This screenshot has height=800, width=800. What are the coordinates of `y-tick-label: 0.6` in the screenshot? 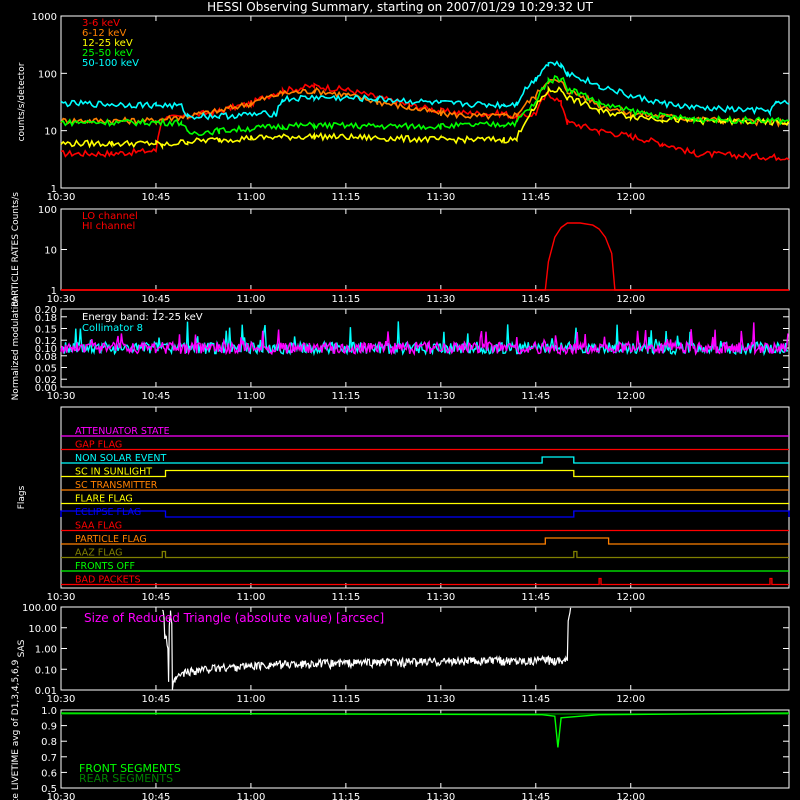 It's located at (49, 773).